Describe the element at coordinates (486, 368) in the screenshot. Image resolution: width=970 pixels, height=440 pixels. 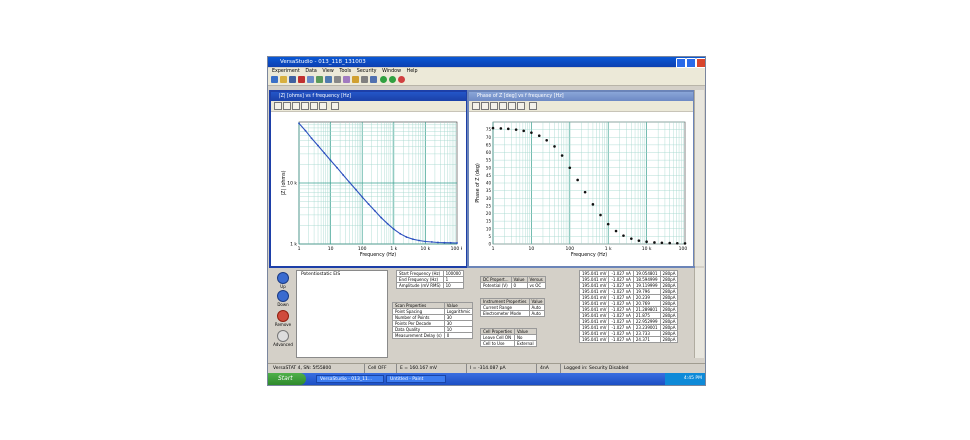
I see `current-readout: I = -314.087 pA` at that location.